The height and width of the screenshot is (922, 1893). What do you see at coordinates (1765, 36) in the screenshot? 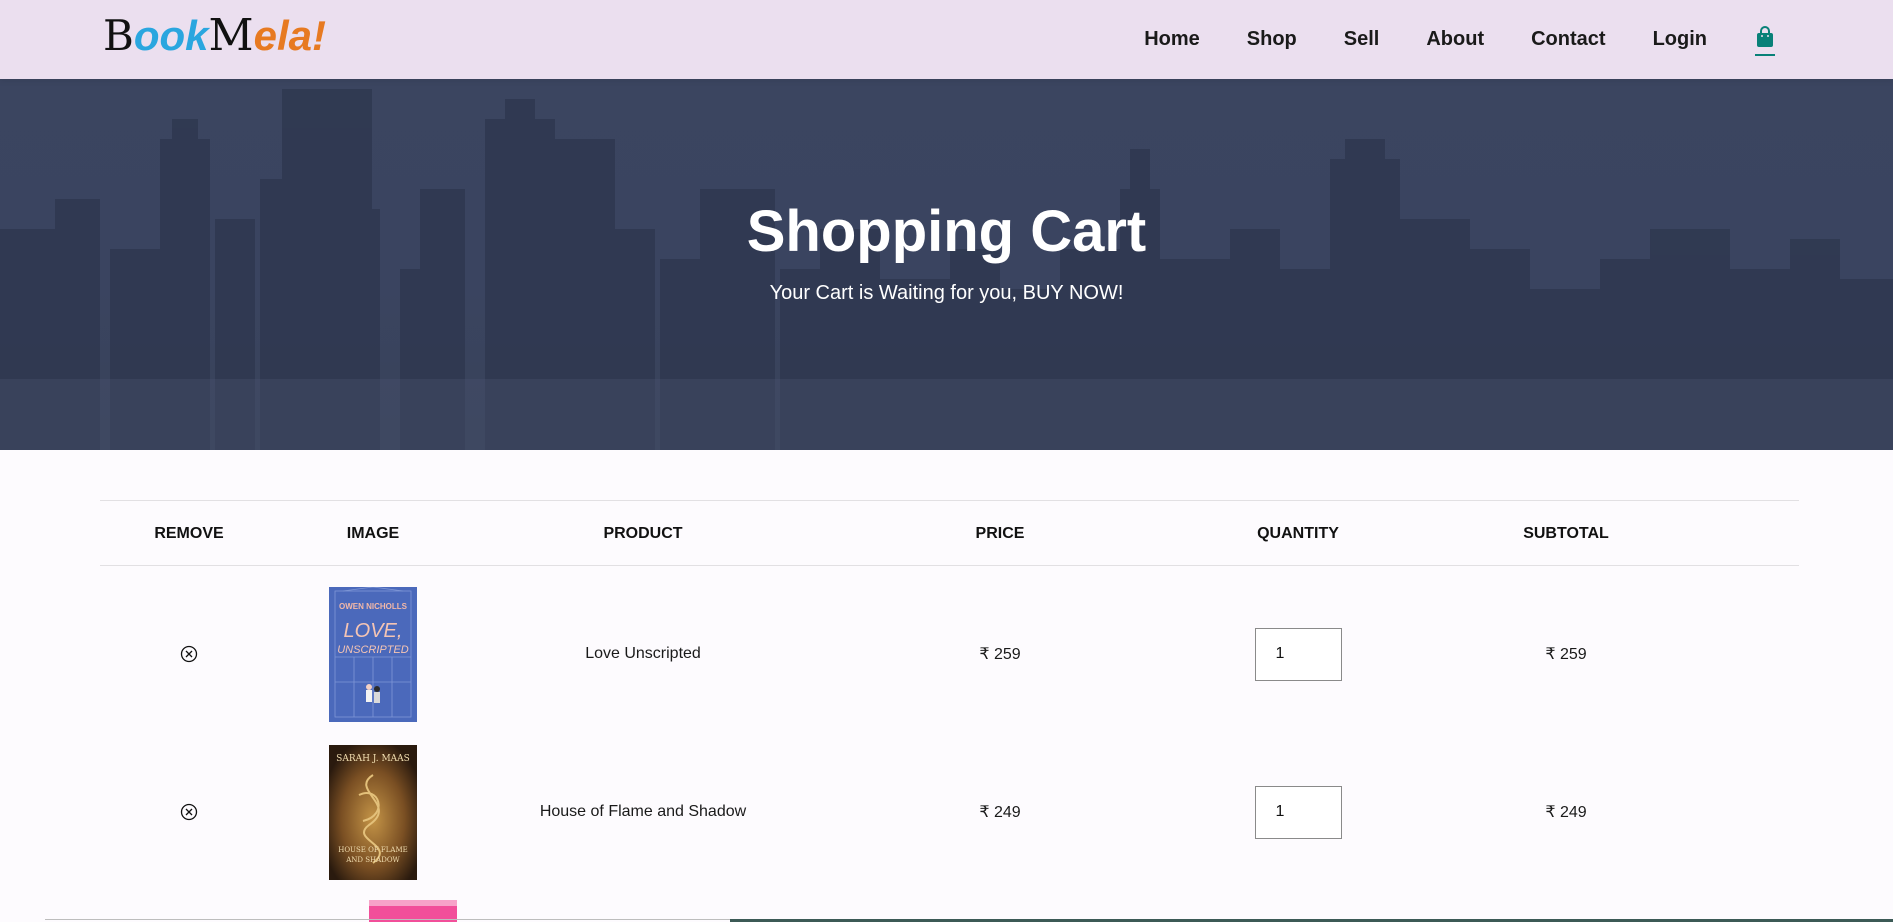
I see `shopping-bag-icon` at bounding box center [1765, 36].